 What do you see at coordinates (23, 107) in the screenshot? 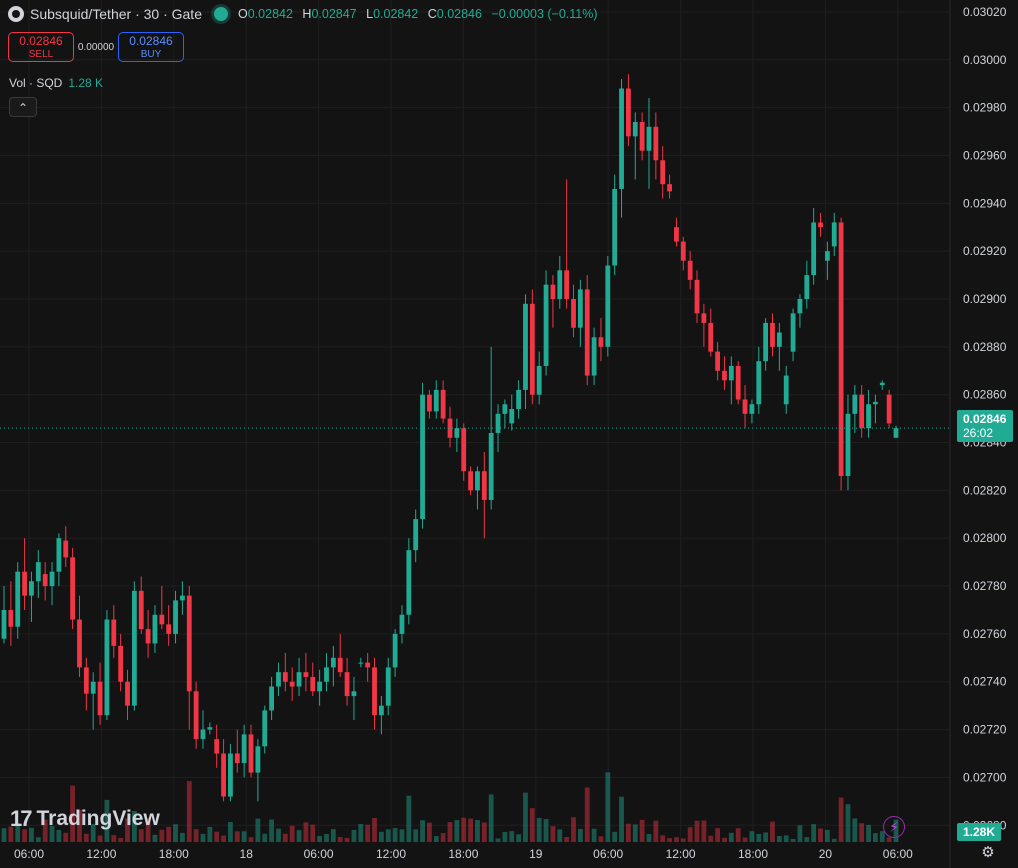
I see `collapse-legend-button: ⌃` at bounding box center [23, 107].